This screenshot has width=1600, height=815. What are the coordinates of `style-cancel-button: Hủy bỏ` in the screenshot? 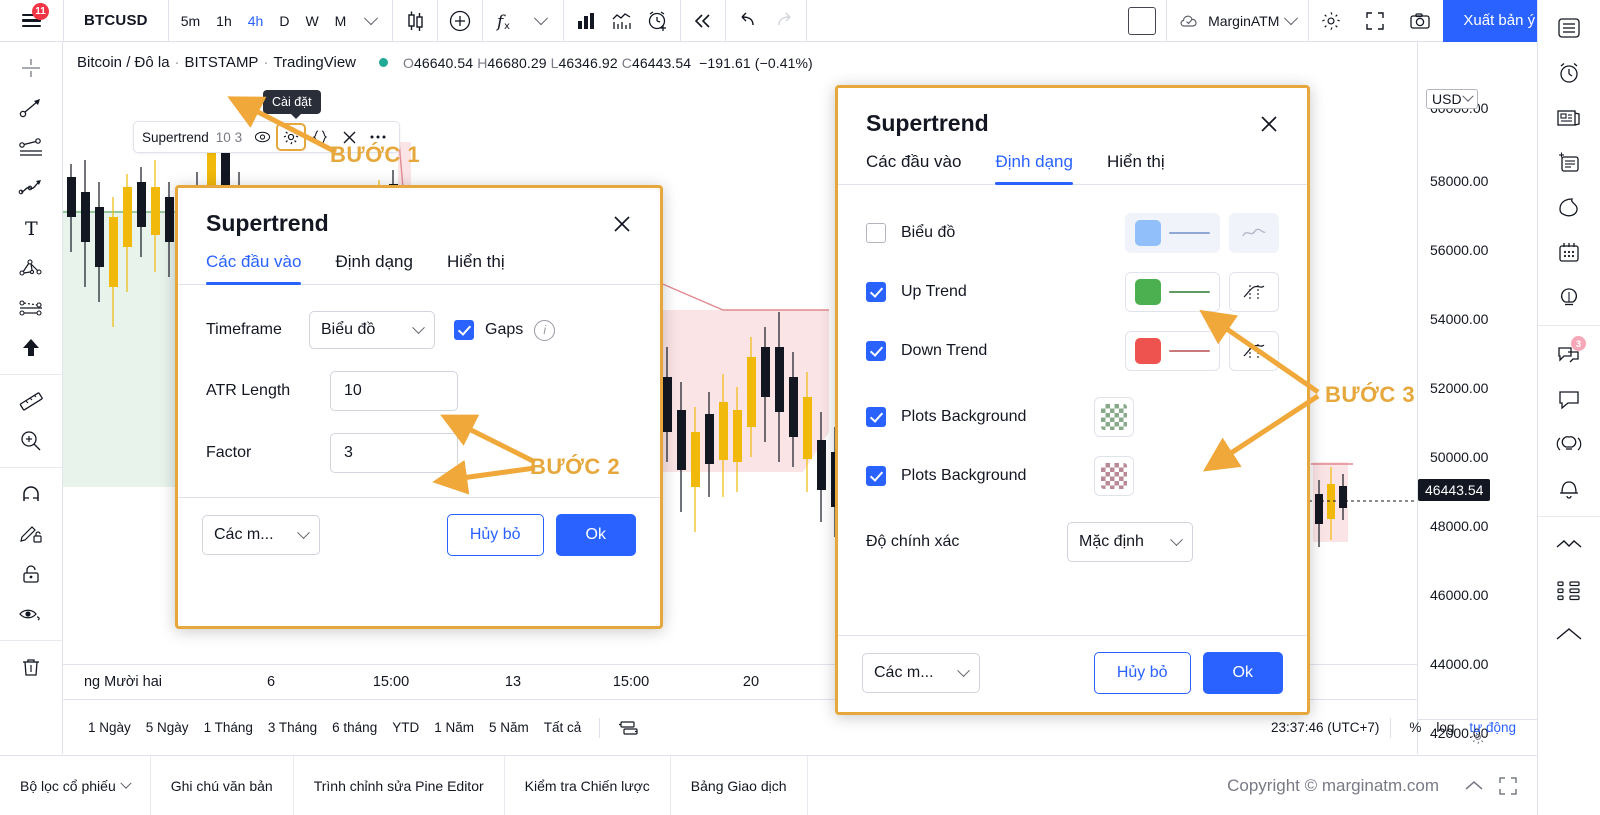 It's located at (1142, 673).